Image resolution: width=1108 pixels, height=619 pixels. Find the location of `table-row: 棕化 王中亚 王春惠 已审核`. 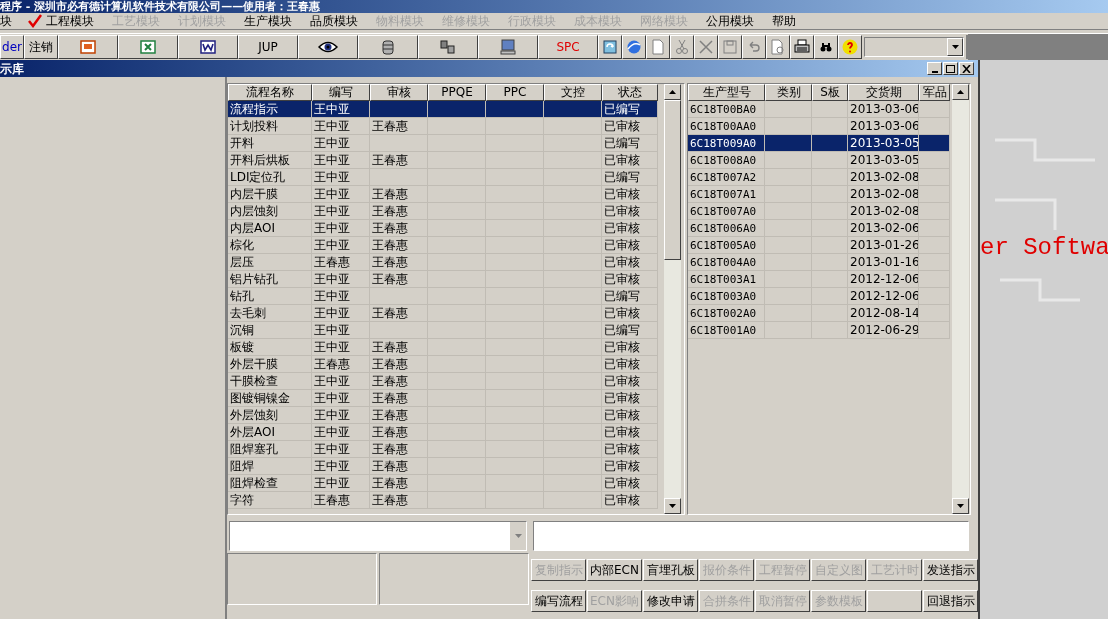

table-row: 棕化 王中亚 王春惠 已审核 is located at coordinates (443, 245).